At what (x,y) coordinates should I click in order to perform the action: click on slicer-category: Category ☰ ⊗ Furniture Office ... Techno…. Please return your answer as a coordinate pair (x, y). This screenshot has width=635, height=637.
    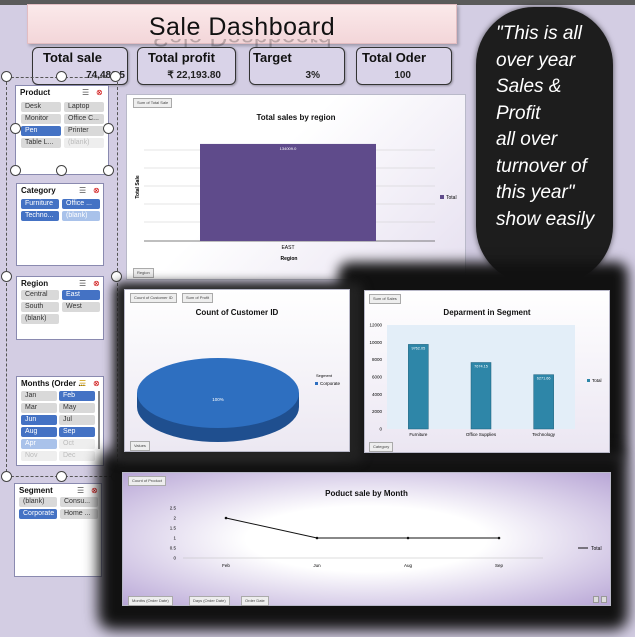
    Looking at the image, I should click on (60, 224).